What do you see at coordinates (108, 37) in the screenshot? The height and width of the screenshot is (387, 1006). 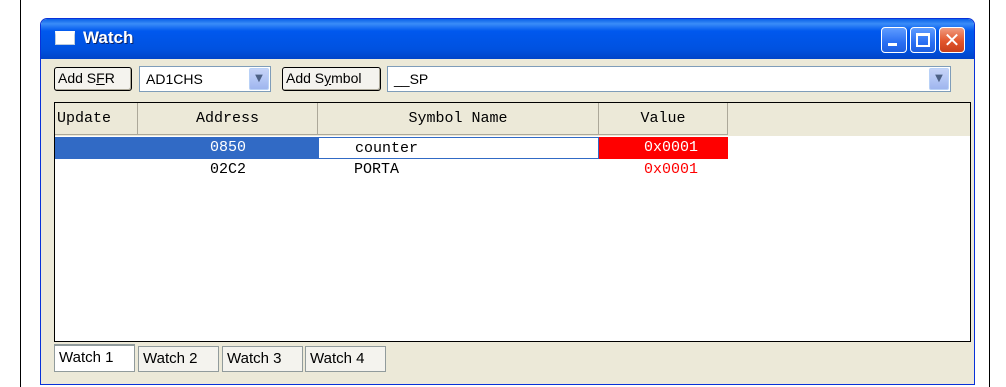 I see `window-title: Watch` at bounding box center [108, 37].